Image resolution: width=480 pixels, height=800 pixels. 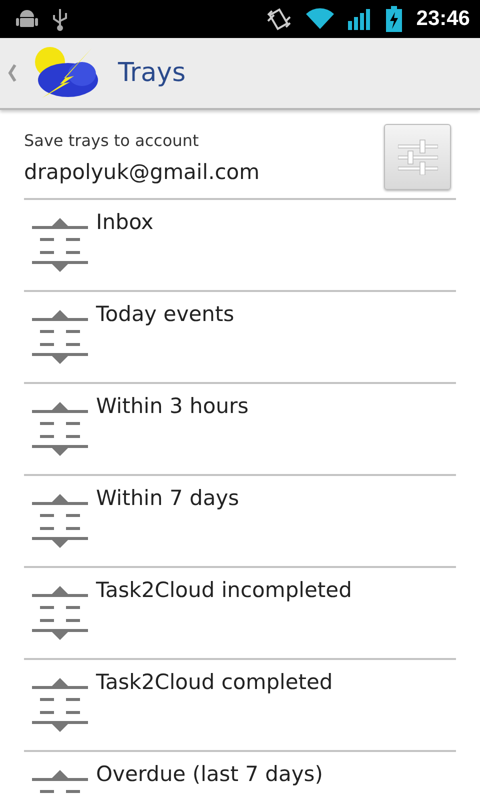 I want to click on tray-item: Inbox, so click(x=240, y=244).